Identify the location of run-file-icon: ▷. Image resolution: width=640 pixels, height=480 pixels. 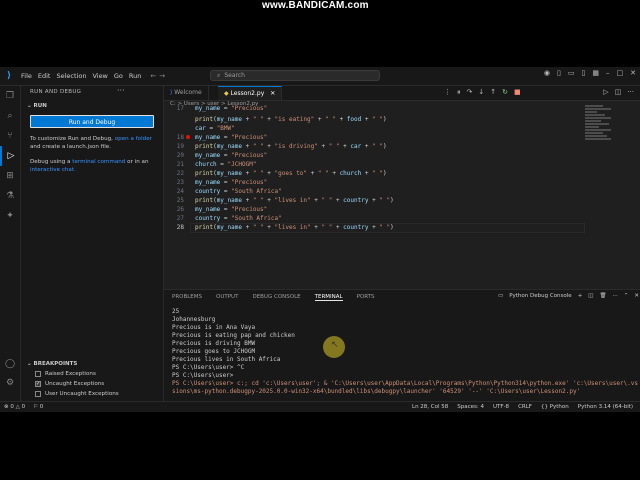
(605, 92).